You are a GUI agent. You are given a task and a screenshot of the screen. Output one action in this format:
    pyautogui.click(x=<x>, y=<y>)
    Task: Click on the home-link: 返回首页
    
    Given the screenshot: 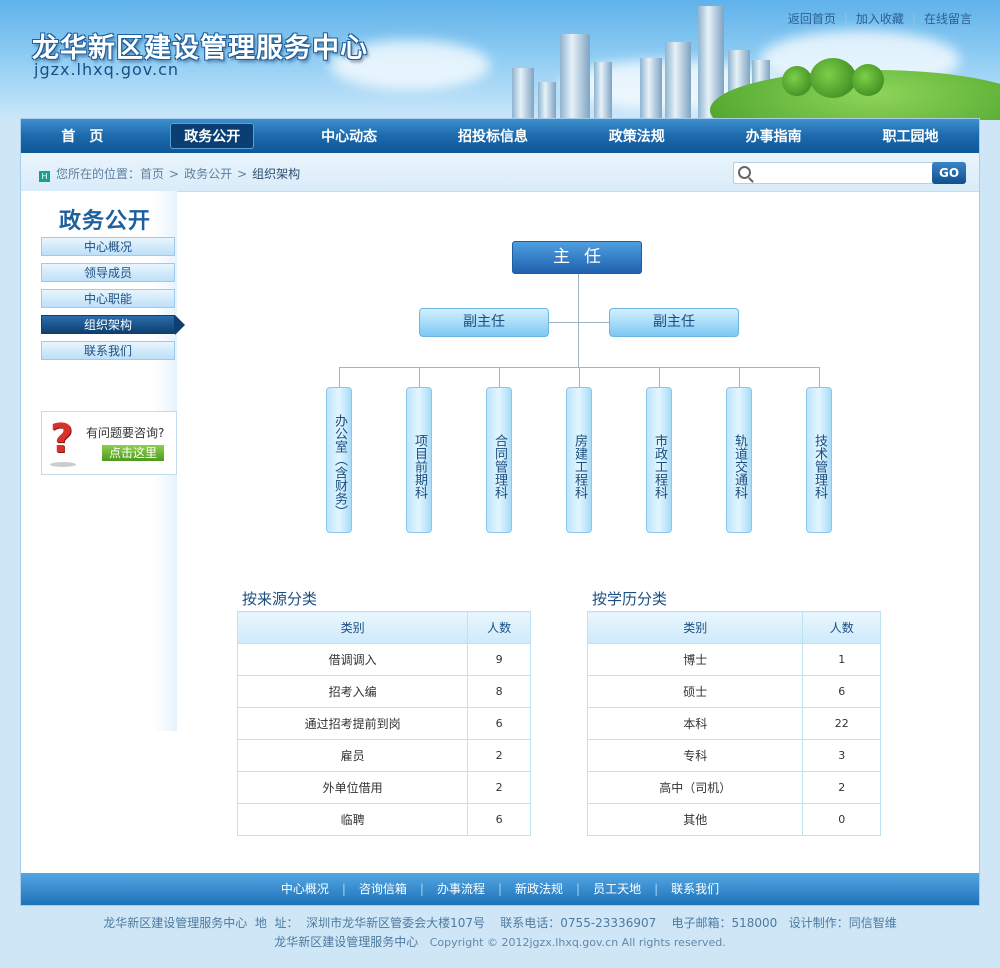 What is the action you would take?
    pyautogui.click(x=812, y=19)
    